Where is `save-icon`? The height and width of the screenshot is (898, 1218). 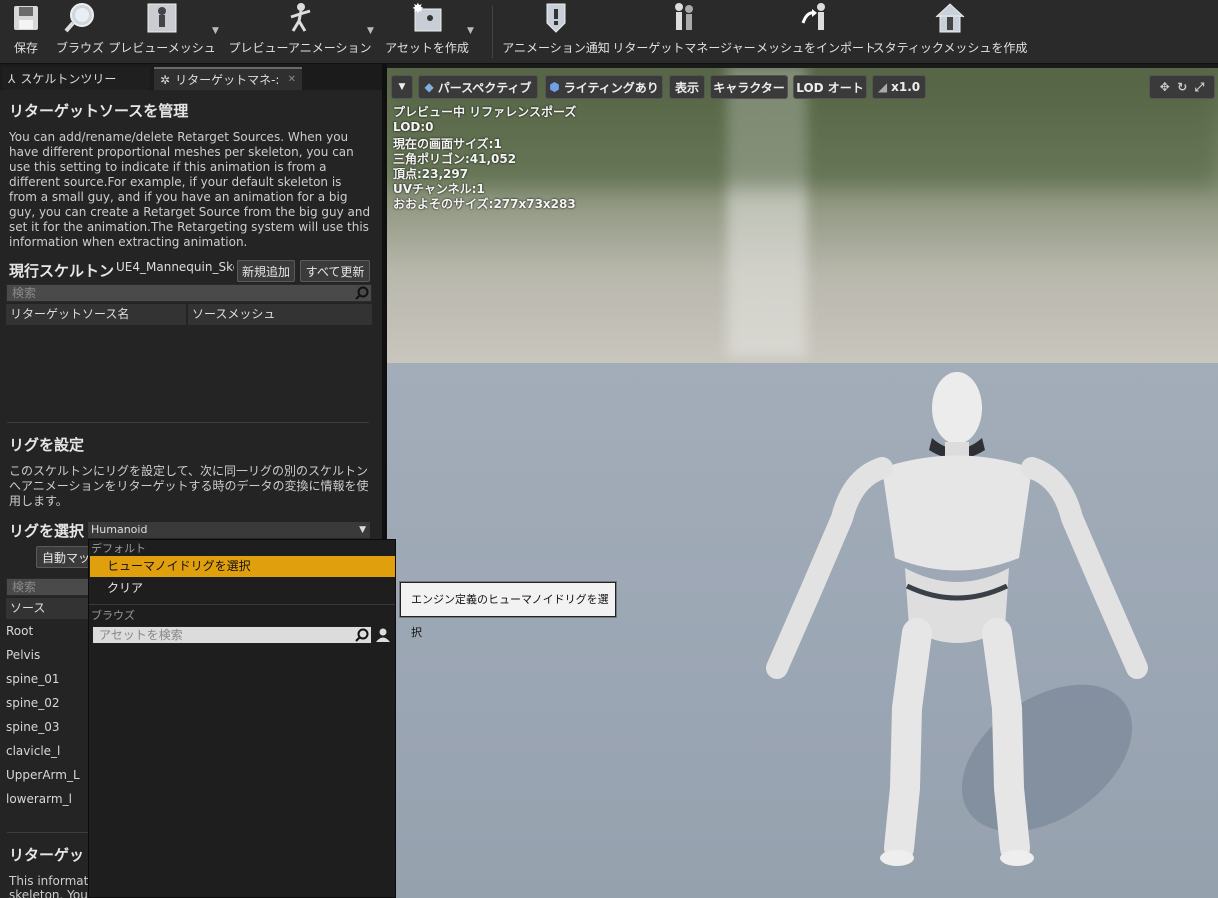 save-icon is located at coordinates (26, 18).